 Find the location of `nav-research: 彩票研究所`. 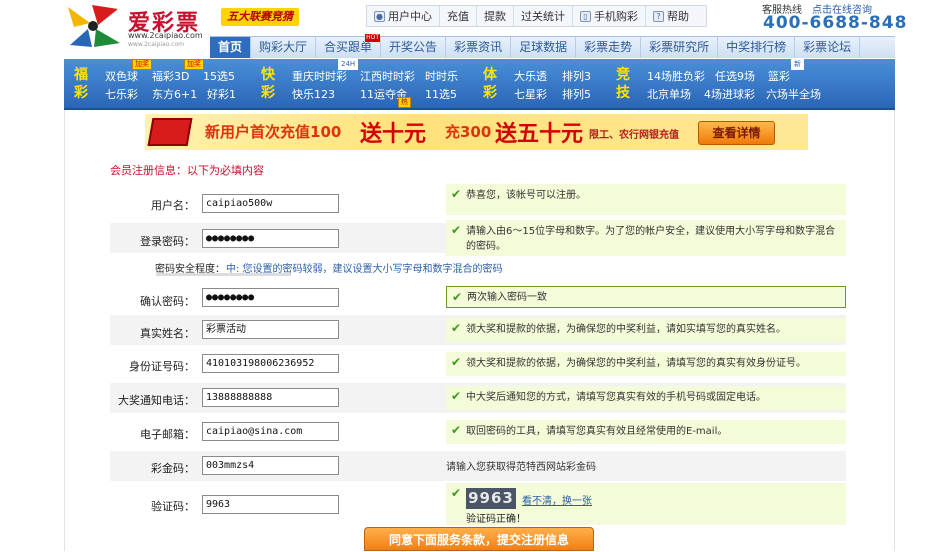

nav-research: 彩票研究所 is located at coordinates (680, 47).